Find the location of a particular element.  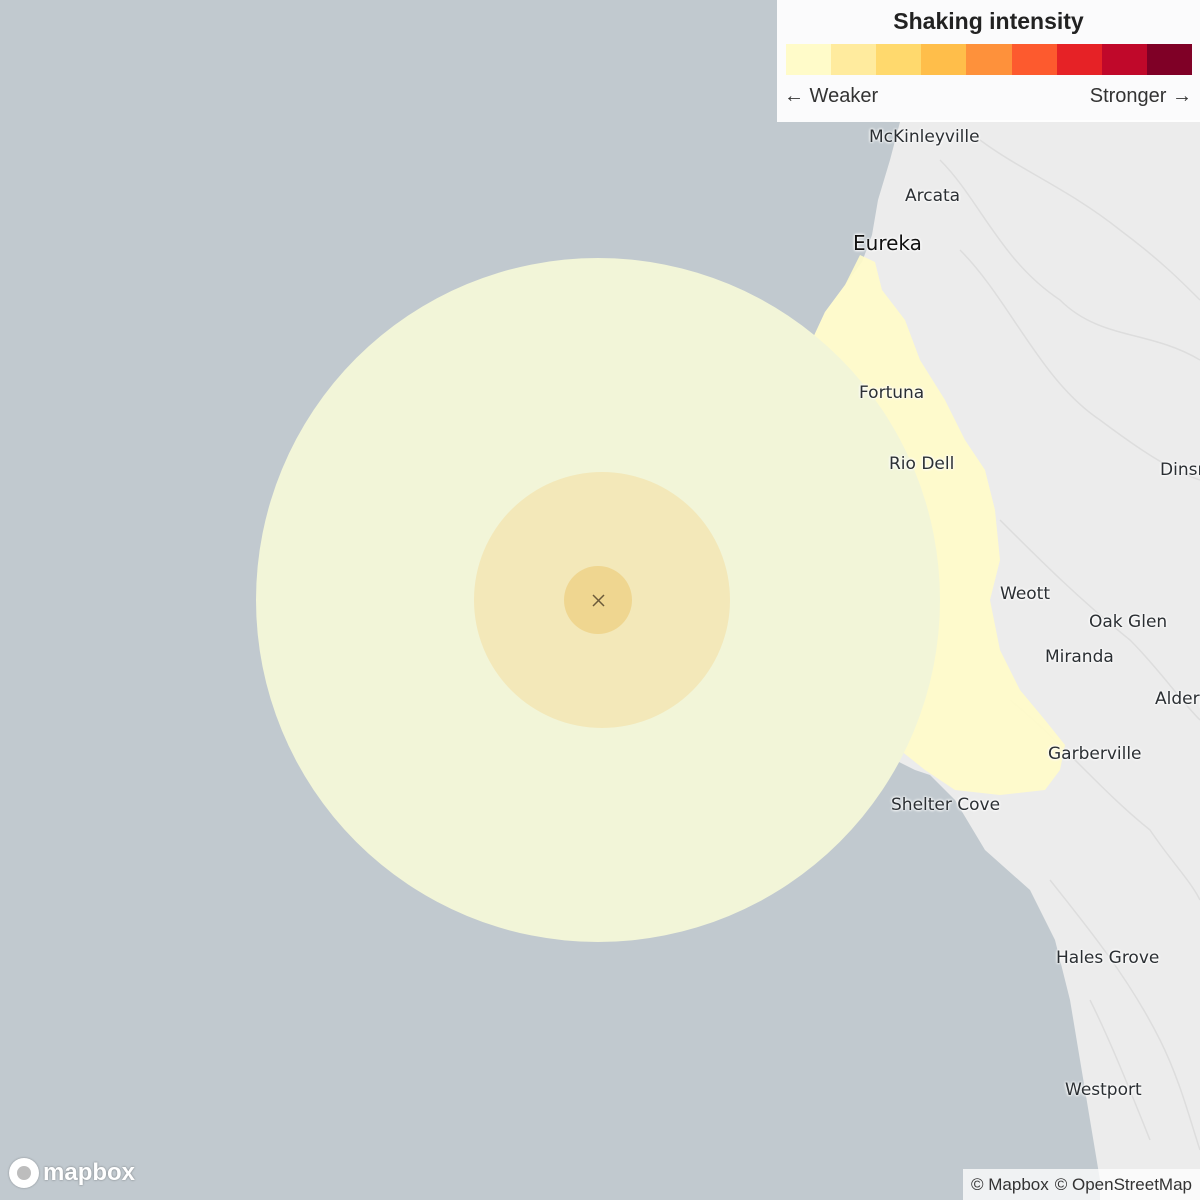

attribution-mapbox-link: © Mapbox is located at coordinates (1010, 1185).